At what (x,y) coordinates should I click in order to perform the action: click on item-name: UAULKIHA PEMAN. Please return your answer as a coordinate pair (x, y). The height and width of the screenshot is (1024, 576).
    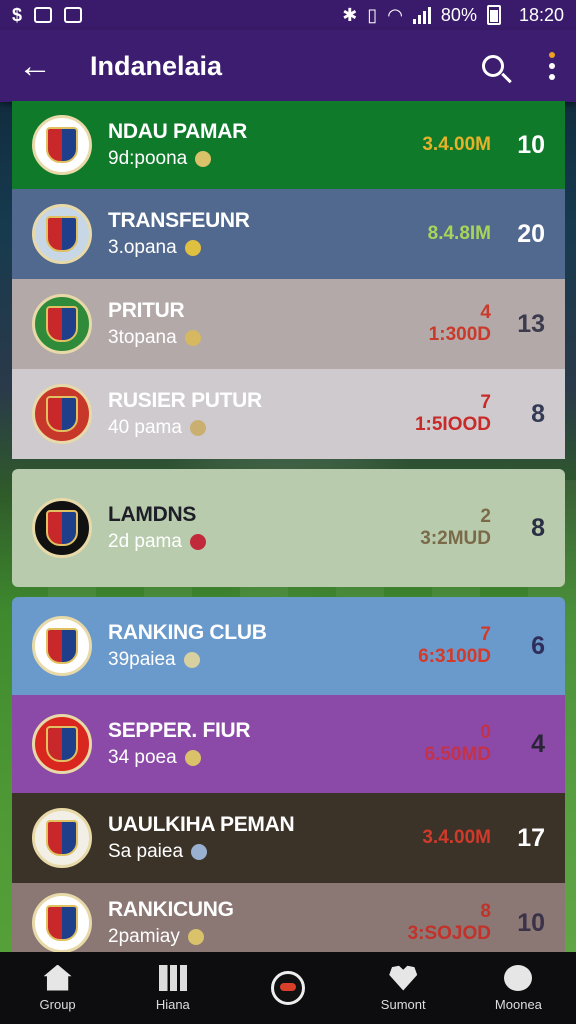
    Looking at the image, I should click on (201, 824).